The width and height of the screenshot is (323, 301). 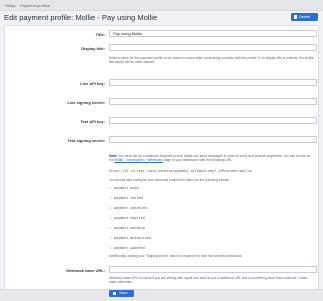 I want to click on test-api-key-input, so click(x=213, y=120).